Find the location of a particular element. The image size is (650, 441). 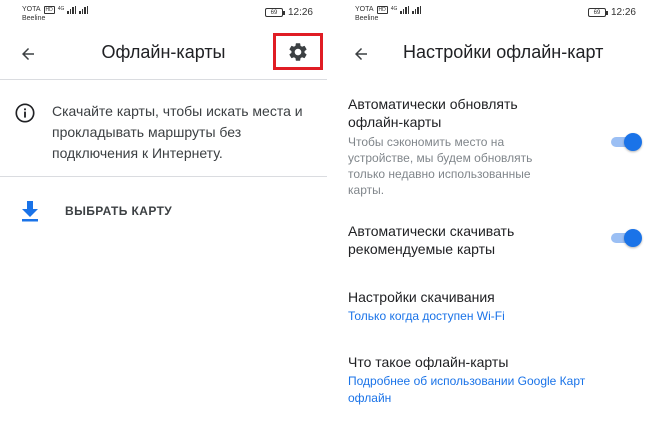

settings-button is located at coordinates (298, 51).